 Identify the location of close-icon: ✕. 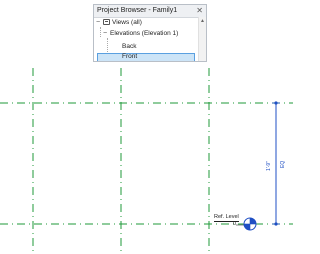
(199, 10).